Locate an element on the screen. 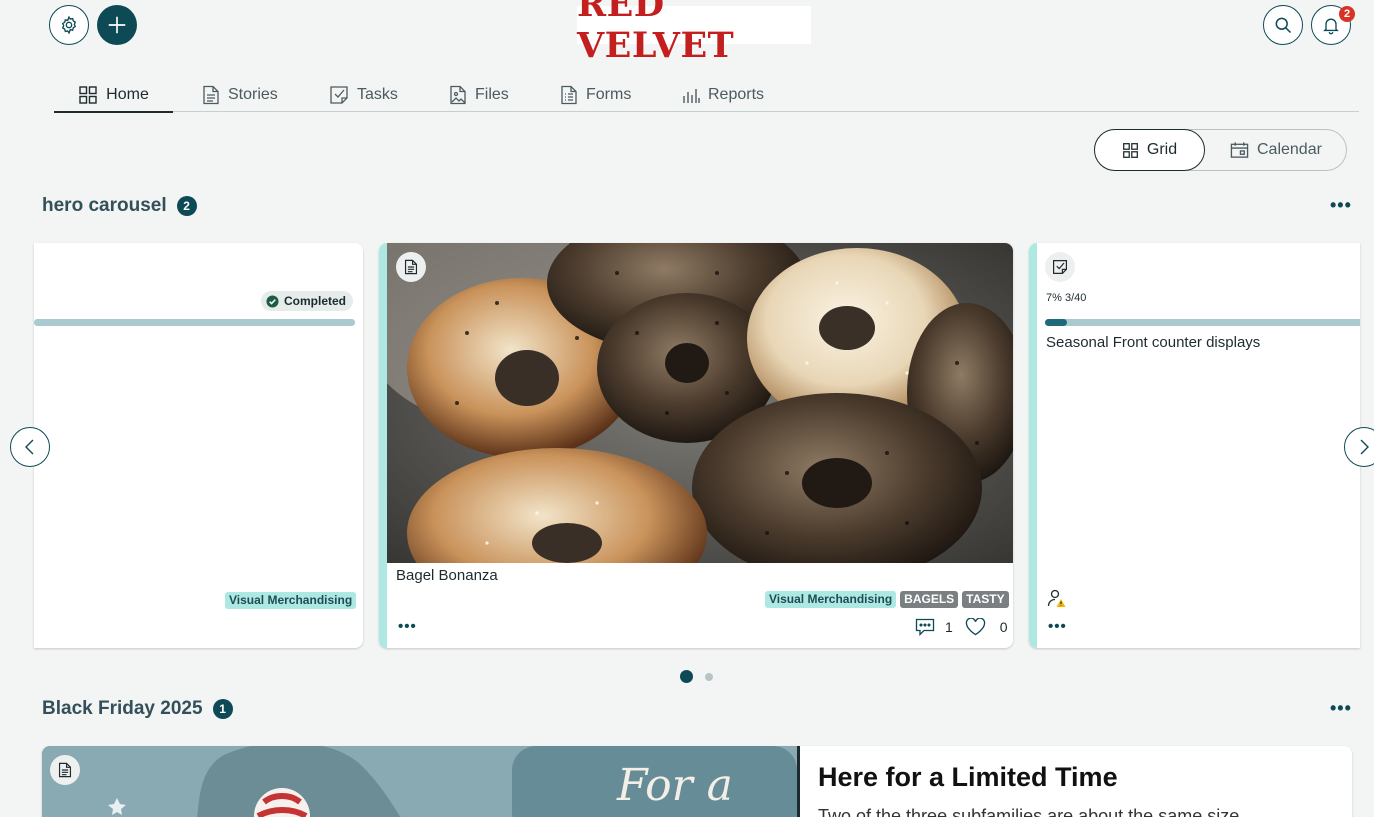  tab-forms-label: Forms is located at coordinates (609, 94).